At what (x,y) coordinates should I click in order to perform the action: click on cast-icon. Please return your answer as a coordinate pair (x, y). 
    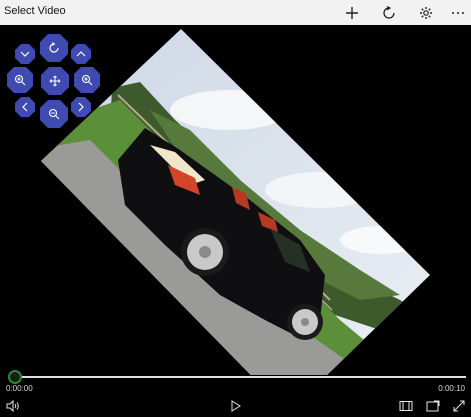
    Looking at the image, I should click on (433, 406).